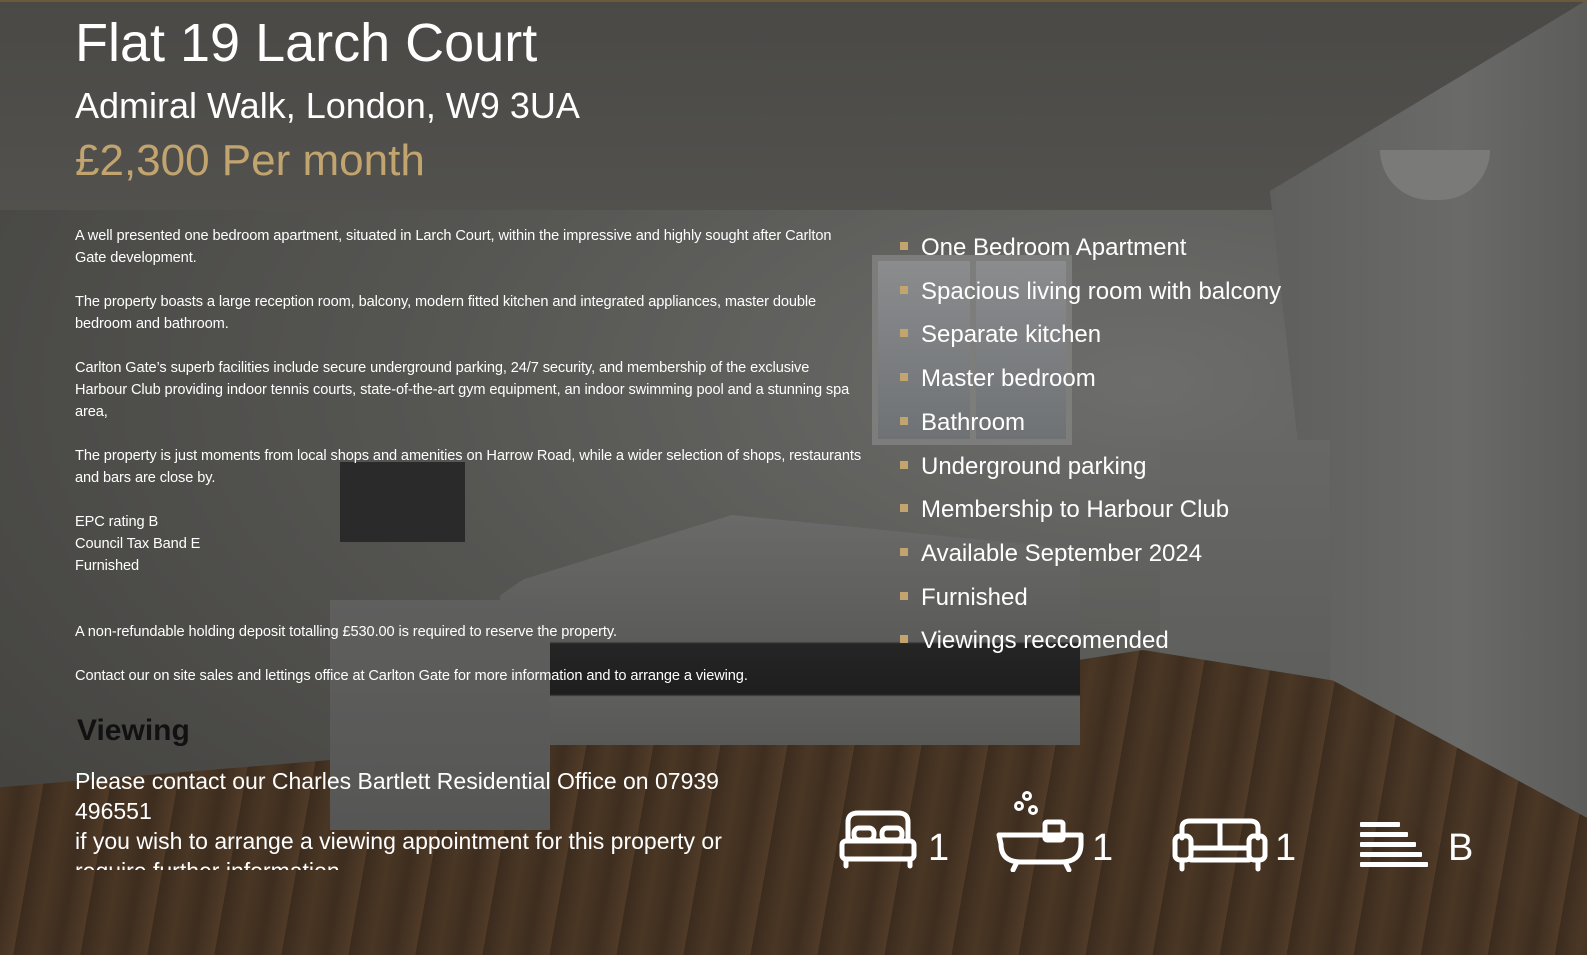  Describe the element at coordinates (1220, 845) in the screenshot. I see `sofa-icon` at that location.